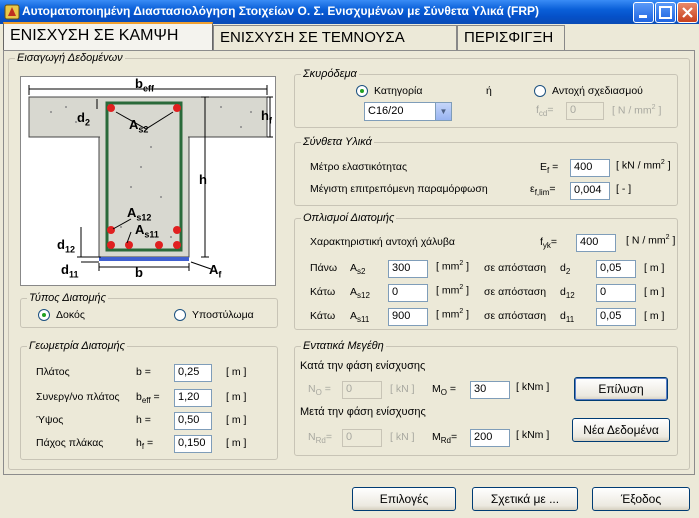 The image size is (699, 518). Describe the element at coordinates (596, 243) in the screenshot. I see `fyk-input: 400` at that location.